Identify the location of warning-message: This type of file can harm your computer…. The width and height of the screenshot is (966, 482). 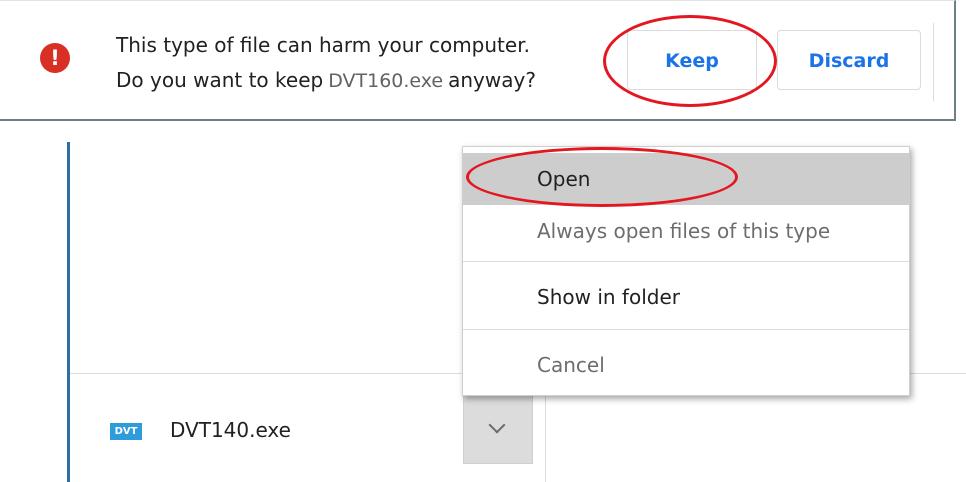
(326, 63).